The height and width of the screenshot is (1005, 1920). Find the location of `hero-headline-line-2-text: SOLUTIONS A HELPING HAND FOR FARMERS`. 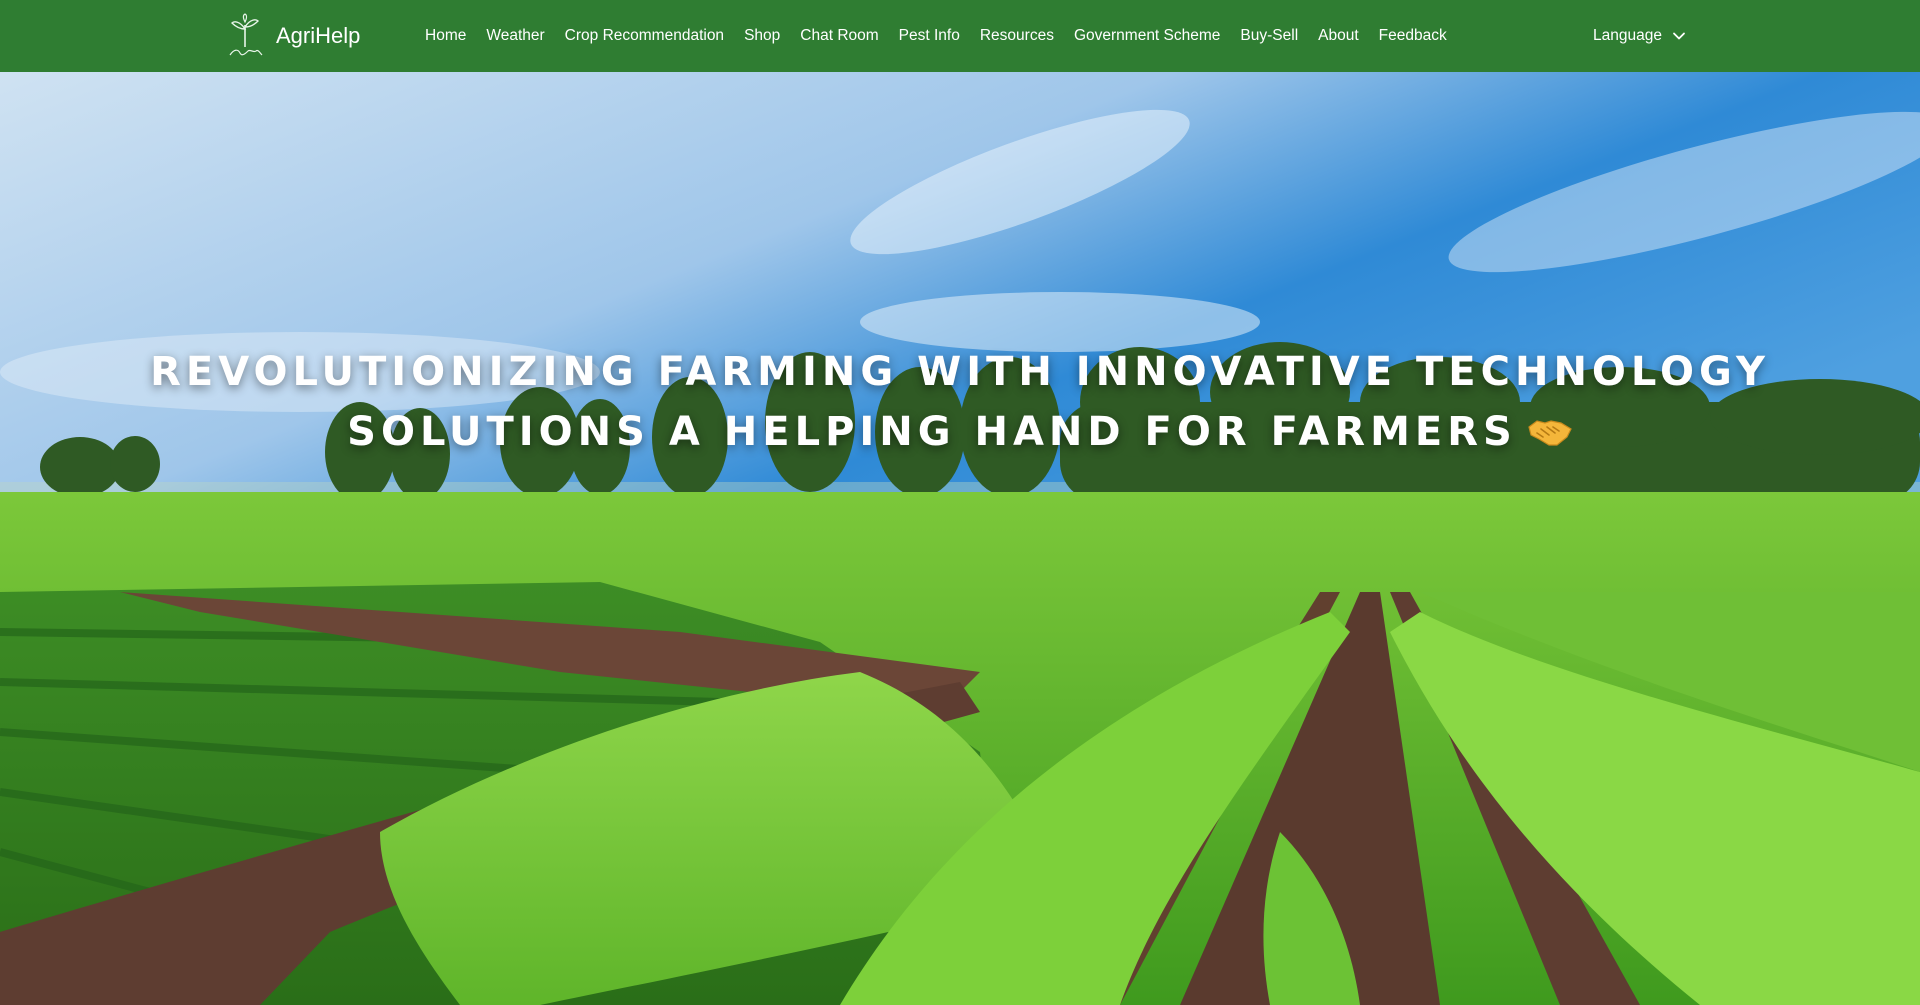

hero-headline-line-2-text: SOLUTIONS A HELPING HAND FOR FARMERS is located at coordinates (932, 432).